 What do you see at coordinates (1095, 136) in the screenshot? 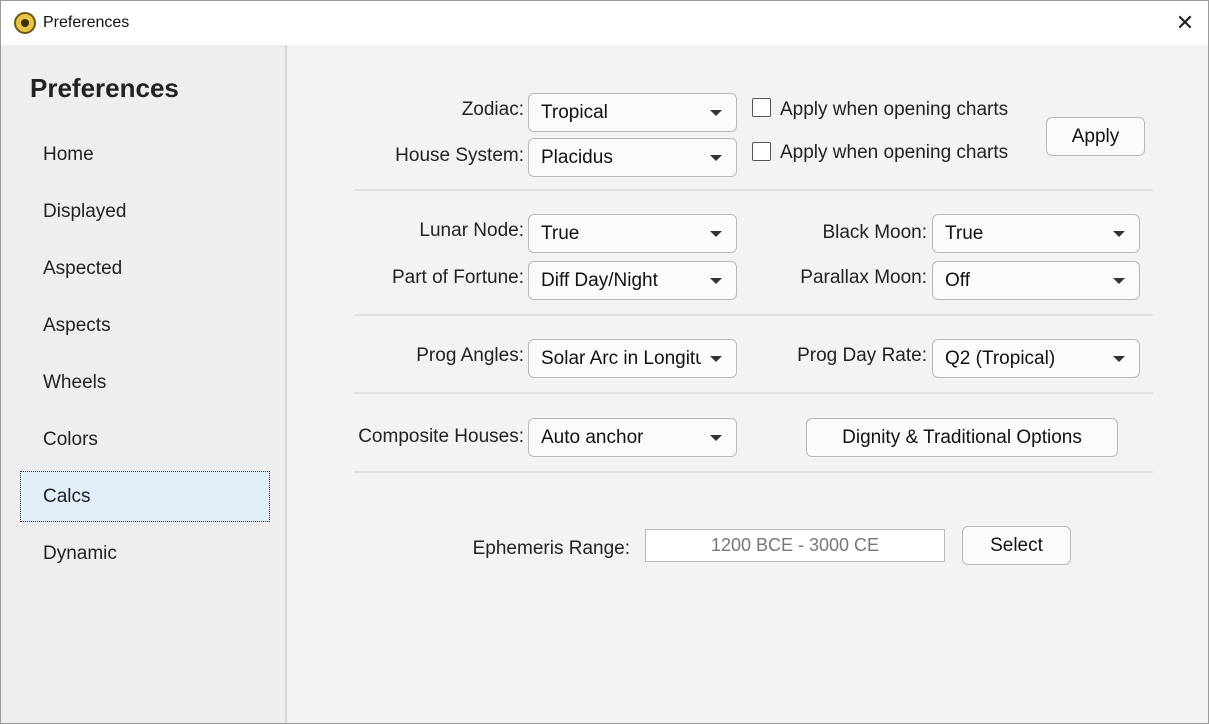
I see `apply-button: Apply` at bounding box center [1095, 136].